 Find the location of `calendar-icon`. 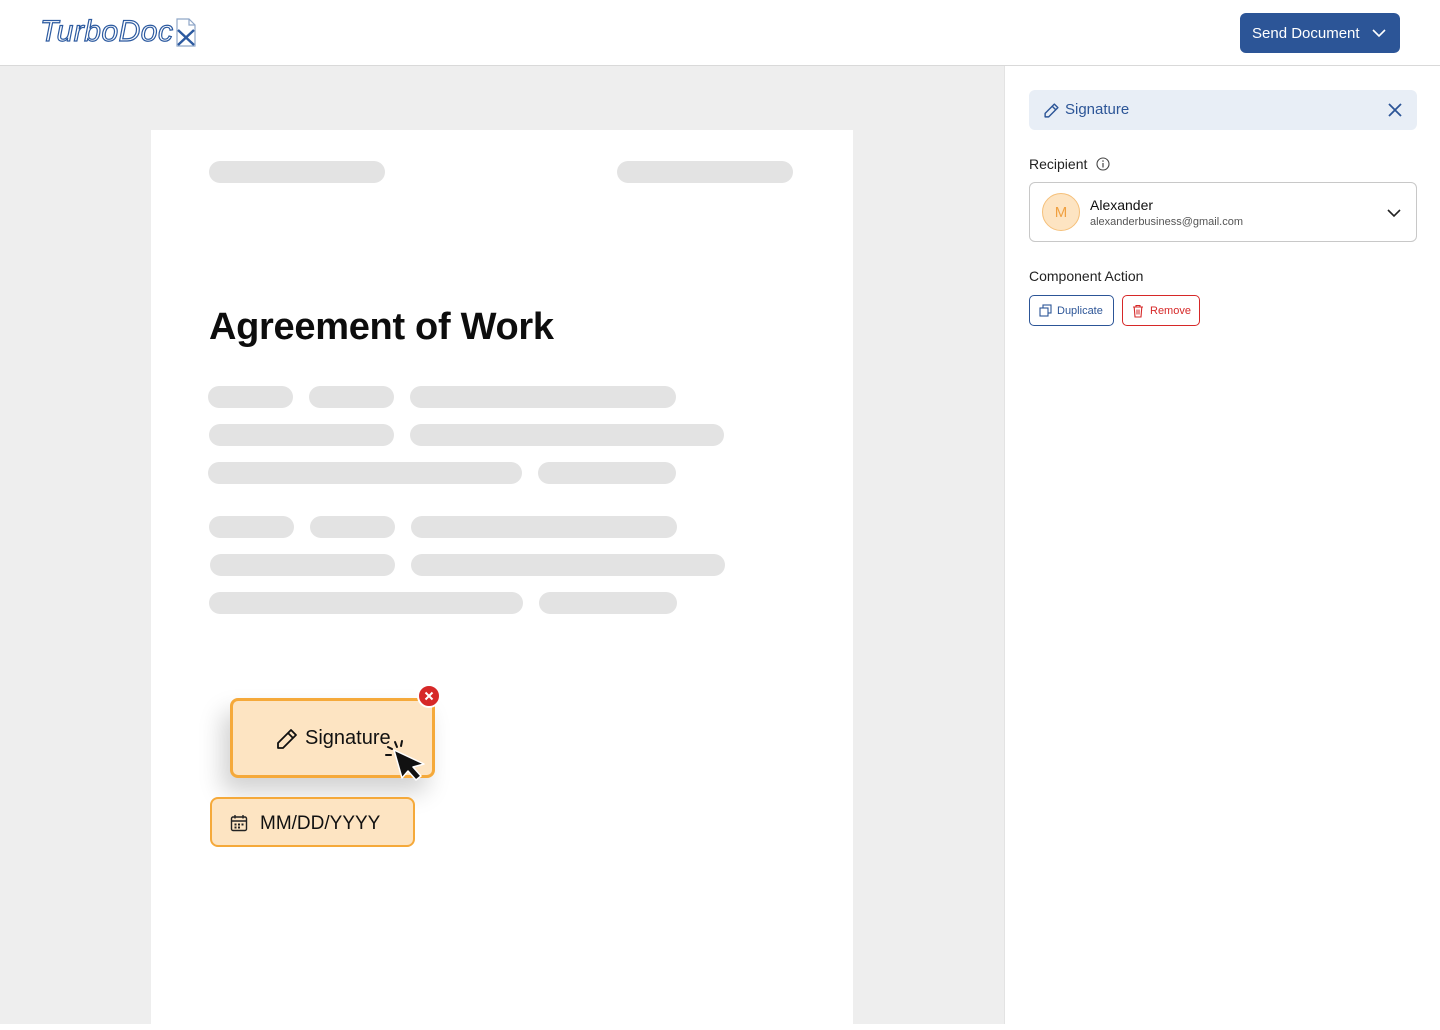

calendar-icon is located at coordinates (239, 823).